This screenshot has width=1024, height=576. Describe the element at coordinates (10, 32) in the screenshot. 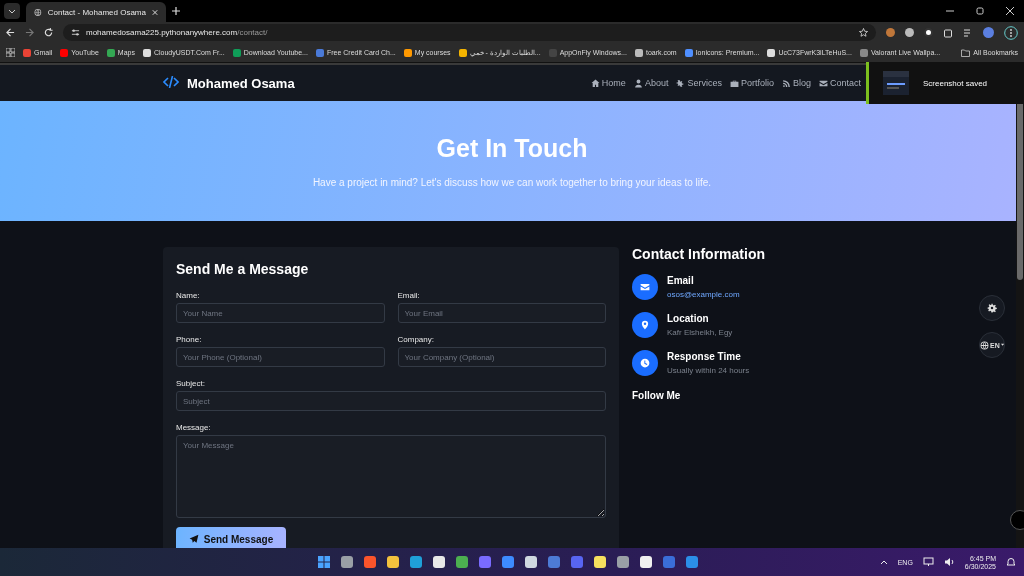

I see `back-icon` at that location.